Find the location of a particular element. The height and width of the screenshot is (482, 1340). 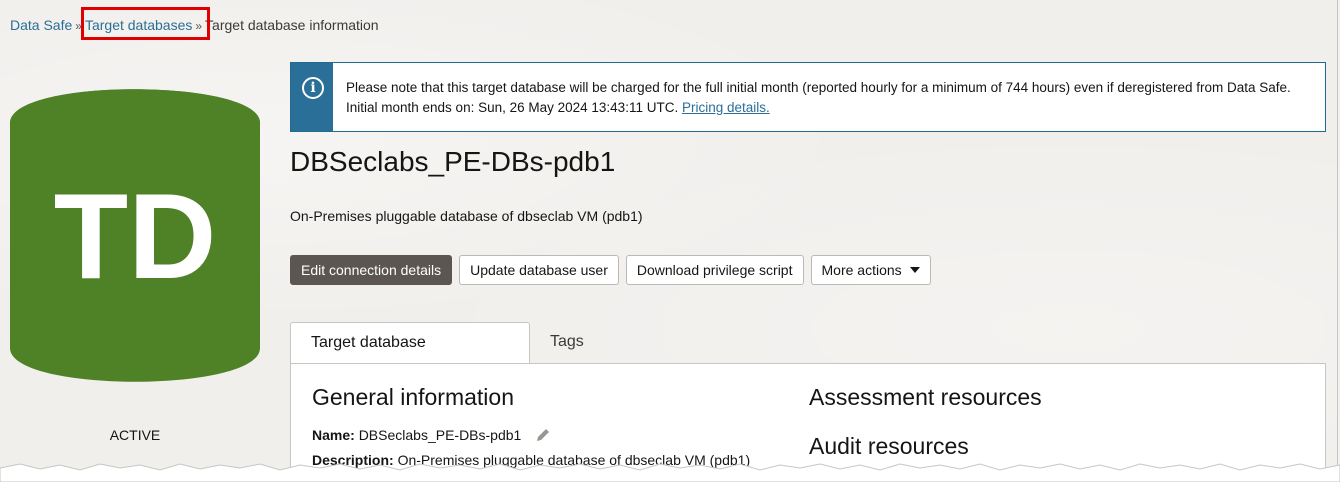

edit-connection-details-button: Edit connection details is located at coordinates (371, 270).